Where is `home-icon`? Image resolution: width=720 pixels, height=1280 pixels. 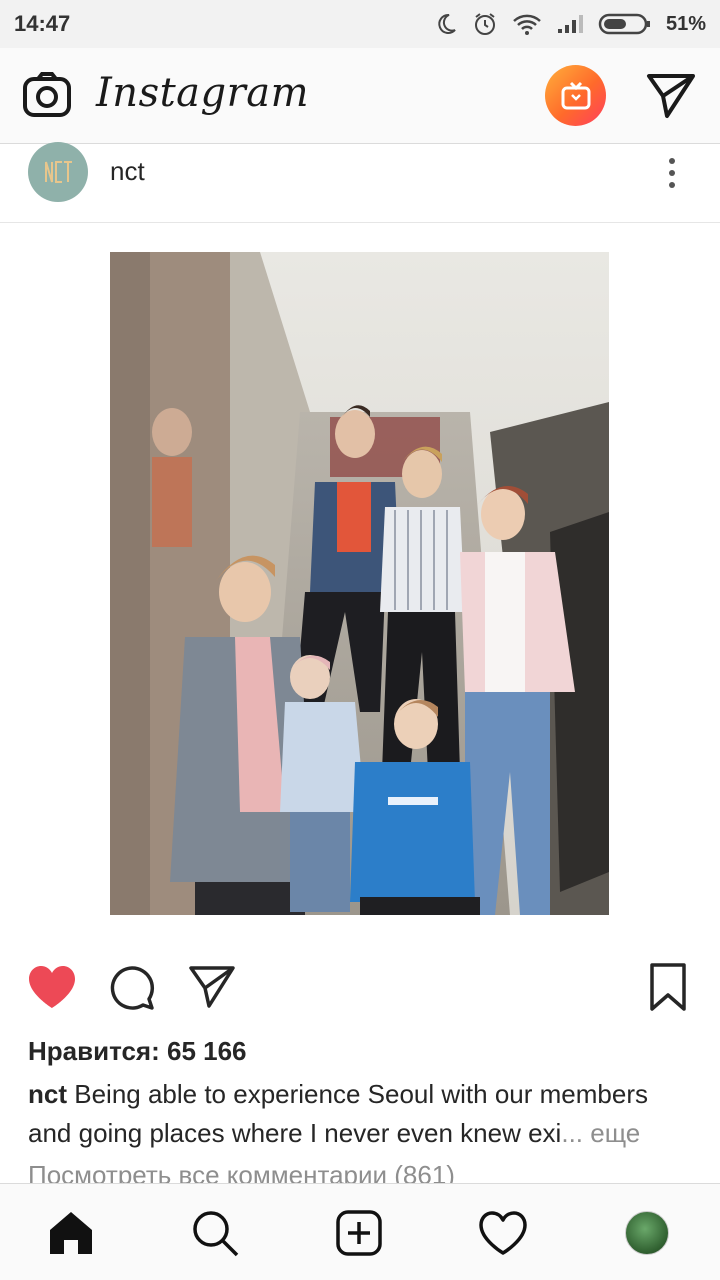
home-icon is located at coordinates (71, 1233).